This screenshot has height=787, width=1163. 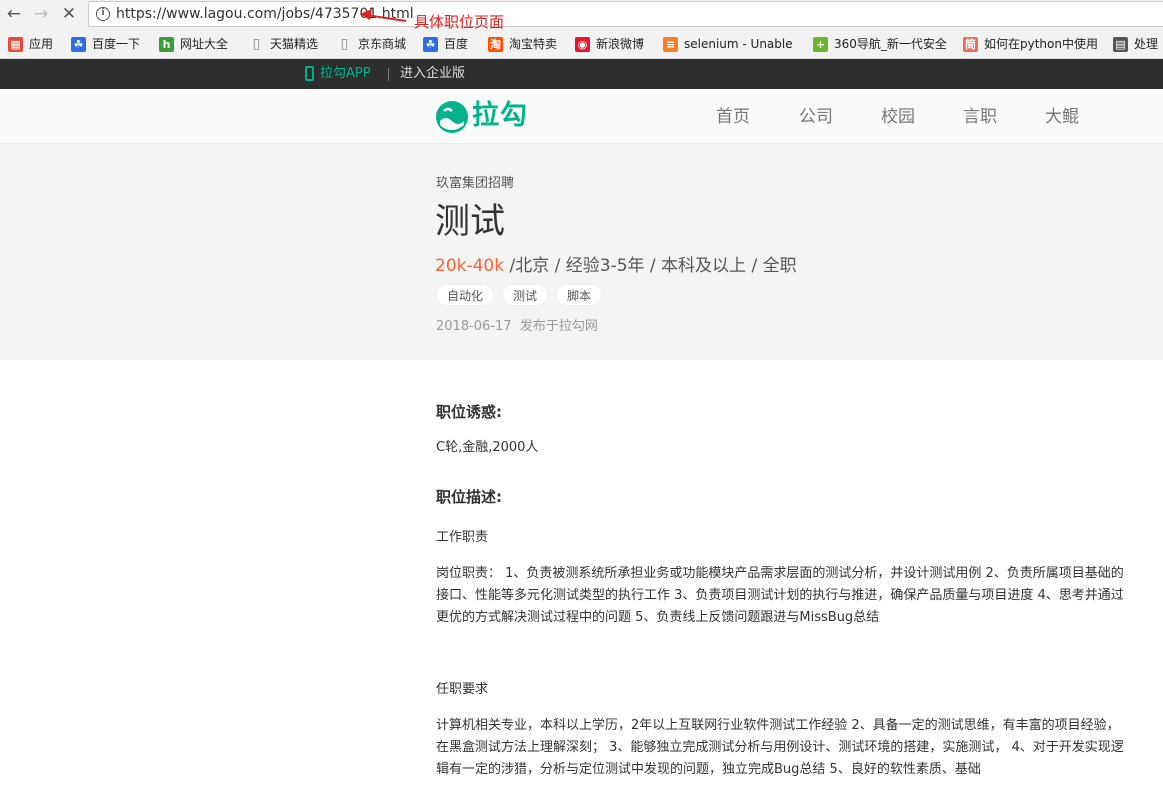 I want to click on site-top-strip: 拉勾APP 进入企业版, so click(x=581, y=74).